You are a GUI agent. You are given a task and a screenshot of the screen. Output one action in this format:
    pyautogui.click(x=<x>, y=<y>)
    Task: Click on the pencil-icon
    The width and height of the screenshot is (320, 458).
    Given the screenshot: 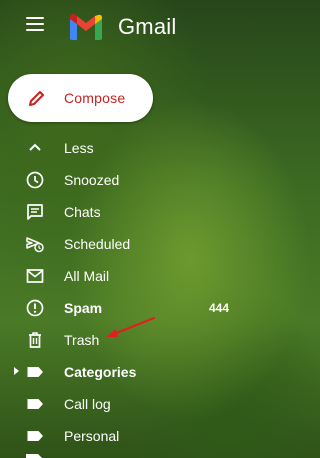 What is the action you would take?
    pyautogui.click(x=36, y=98)
    